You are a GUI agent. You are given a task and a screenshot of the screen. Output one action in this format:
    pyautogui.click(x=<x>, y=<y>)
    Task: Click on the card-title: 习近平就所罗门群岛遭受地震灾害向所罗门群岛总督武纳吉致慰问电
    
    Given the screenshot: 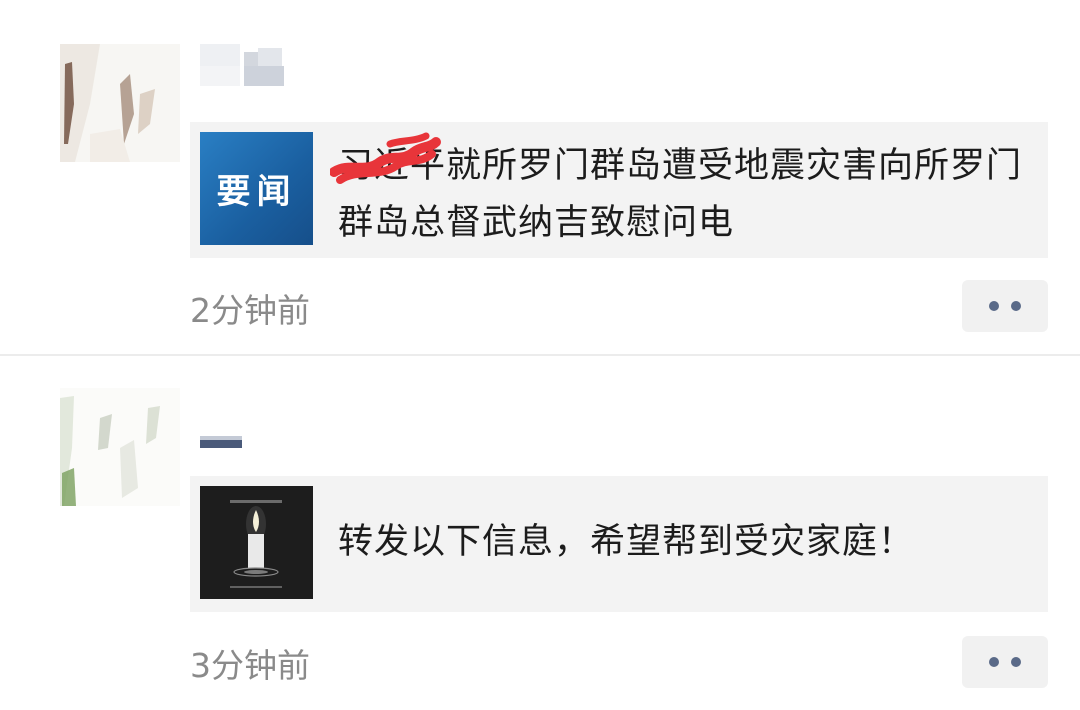 What is the action you would take?
    pyautogui.click(x=680, y=194)
    